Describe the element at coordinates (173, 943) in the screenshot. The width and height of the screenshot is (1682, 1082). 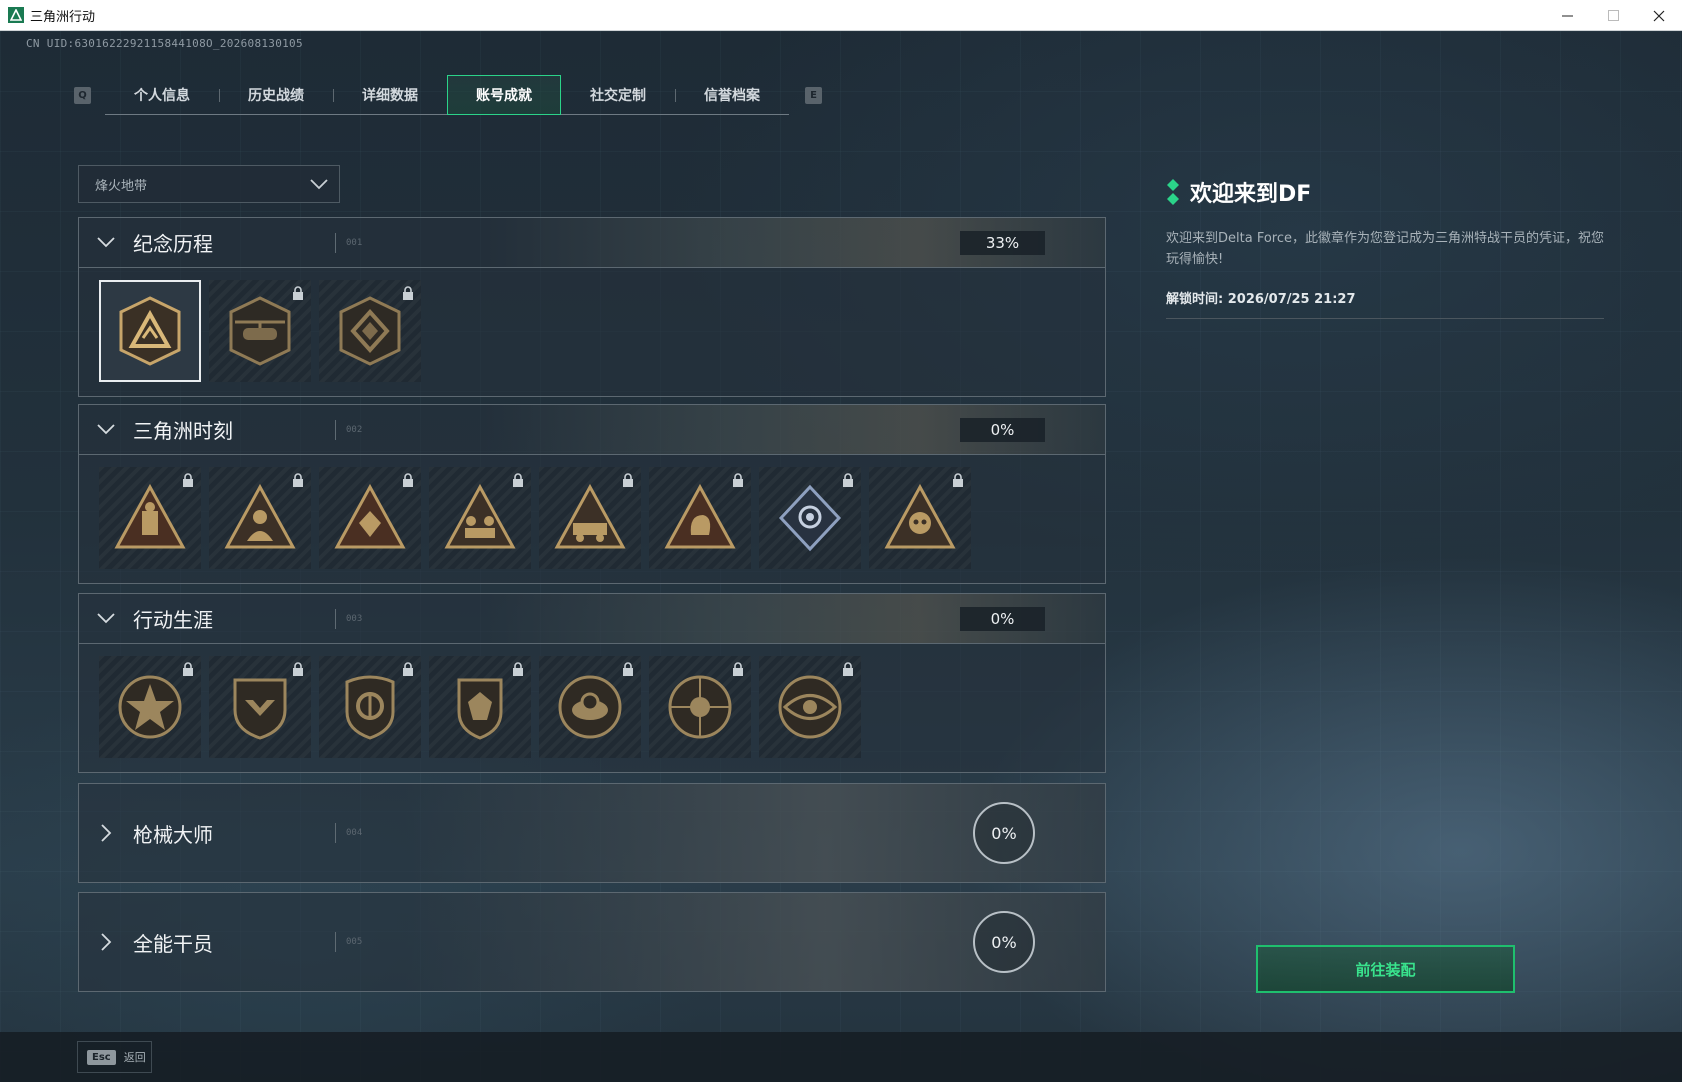
I see `section-title: 全能干员` at that location.